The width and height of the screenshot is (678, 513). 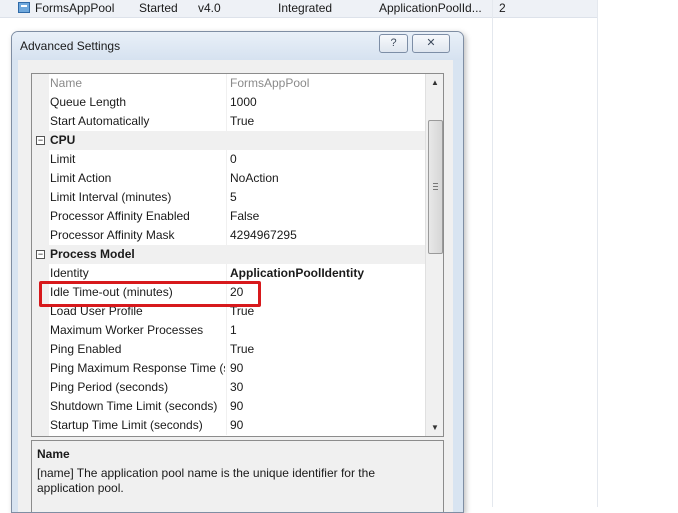 What do you see at coordinates (109, 387) in the screenshot?
I see `property-label: Ping Period (seconds)` at bounding box center [109, 387].